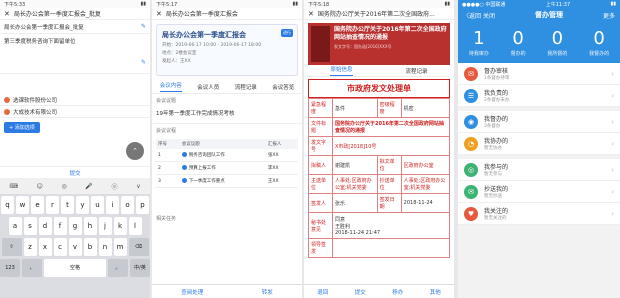 This screenshot has width=620, height=298. What do you see at coordinates (97, 205) in the screenshot?
I see `key: u` at bounding box center [97, 205].